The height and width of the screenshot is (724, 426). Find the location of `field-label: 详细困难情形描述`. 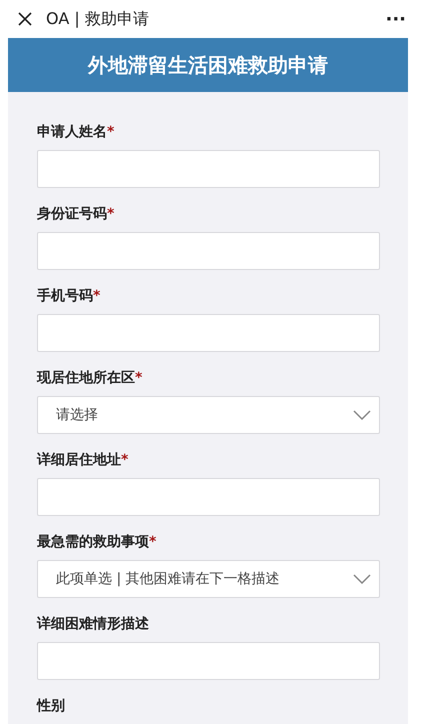

field-label: 详细困难情形描述 is located at coordinates (93, 624).